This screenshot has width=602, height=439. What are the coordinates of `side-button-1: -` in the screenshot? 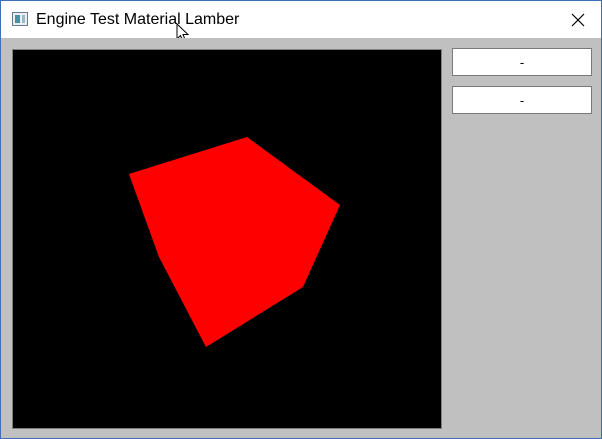 It's located at (522, 62).